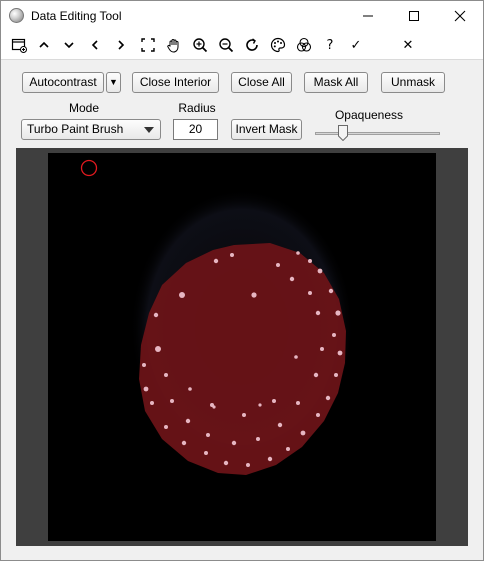 This screenshot has height=561, width=484. I want to click on zoom-in-button, so click(200, 45).